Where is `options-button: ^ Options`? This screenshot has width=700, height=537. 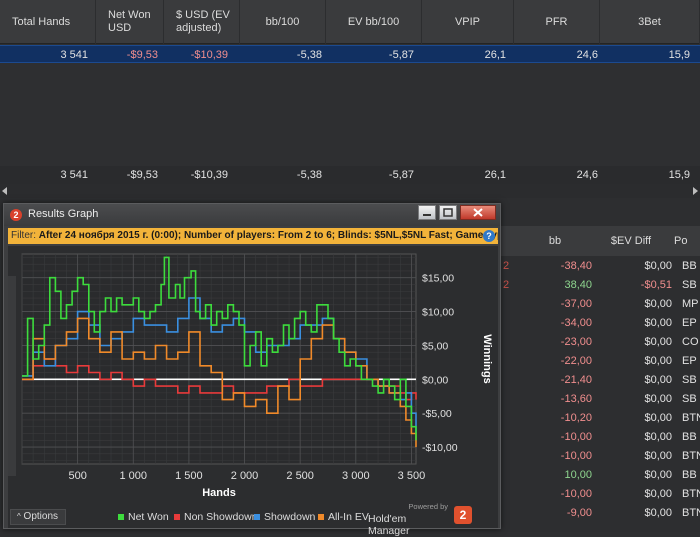 options-button: ^ Options is located at coordinates (38, 517).